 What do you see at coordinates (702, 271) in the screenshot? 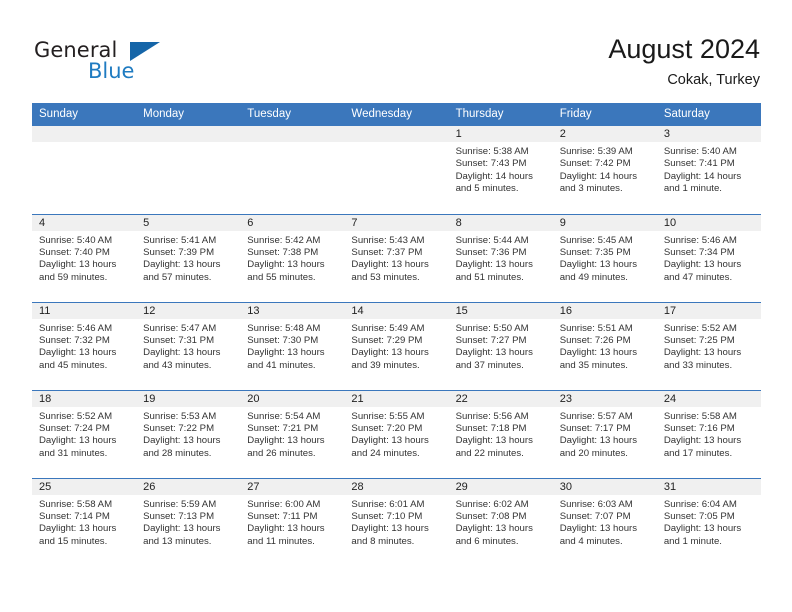
I see `daylight-text: Daylight: 13 hours and 47 minutes.` at bounding box center [702, 271].